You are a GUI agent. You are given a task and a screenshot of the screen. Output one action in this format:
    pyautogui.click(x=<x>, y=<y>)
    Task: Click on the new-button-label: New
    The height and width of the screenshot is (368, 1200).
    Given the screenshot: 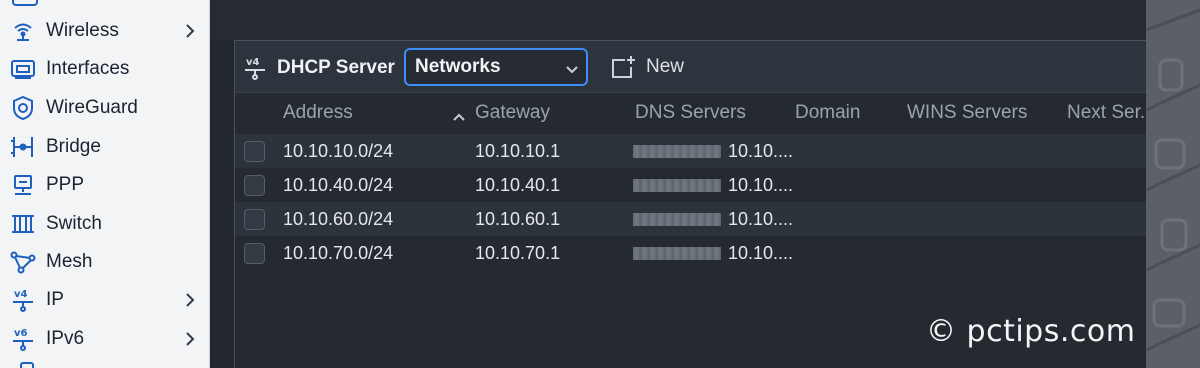 What is the action you would take?
    pyautogui.click(x=665, y=66)
    